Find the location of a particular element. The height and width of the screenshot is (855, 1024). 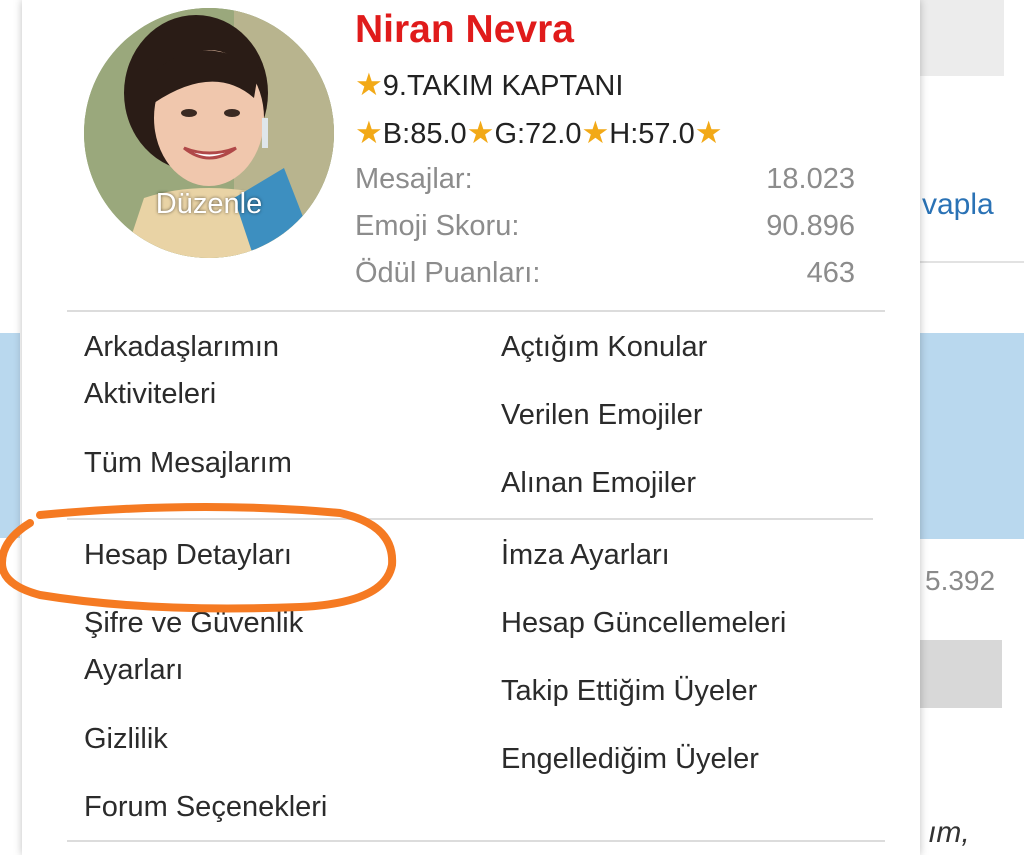

stat-value: 18.023 is located at coordinates (810, 179).